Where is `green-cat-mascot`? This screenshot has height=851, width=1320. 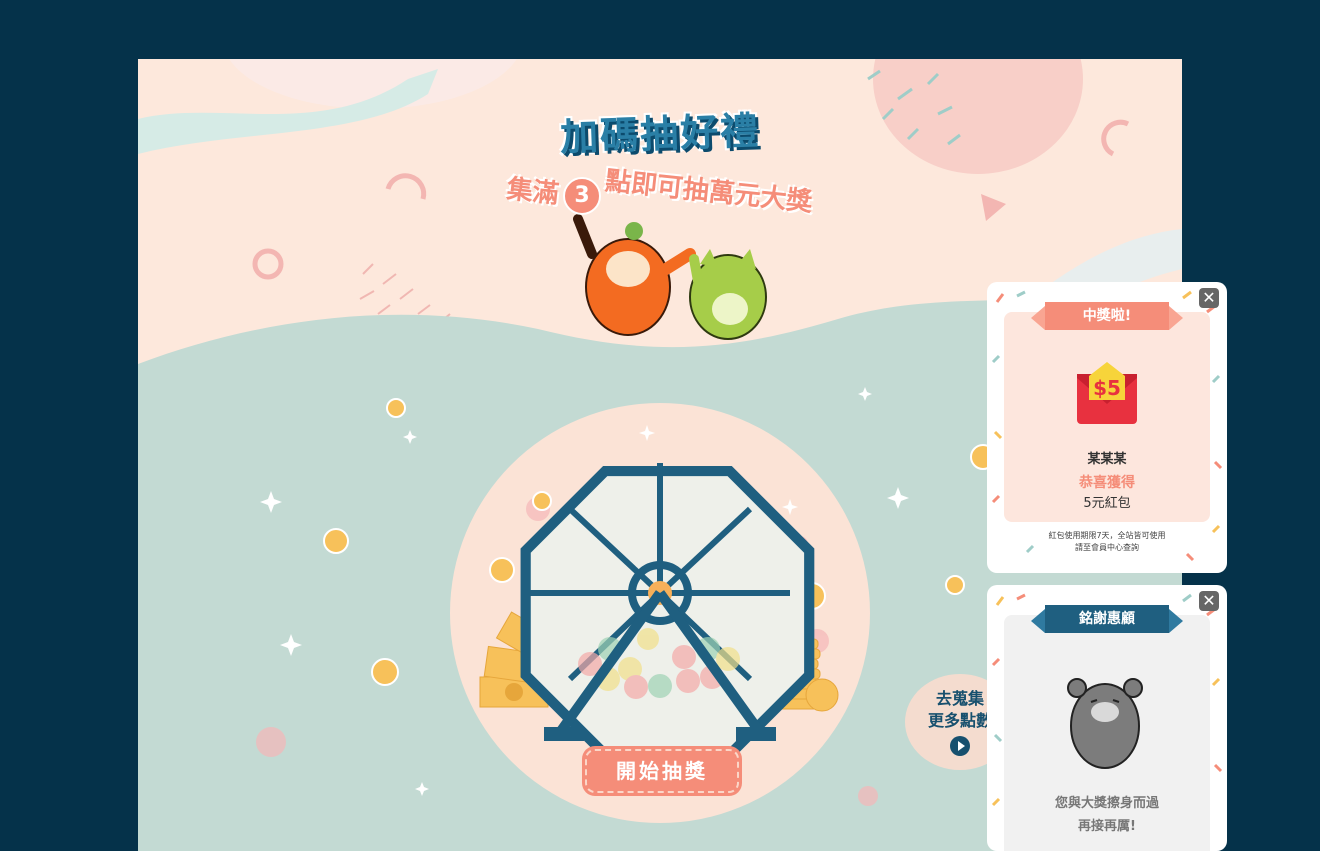 green-cat-mascot is located at coordinates (728, 294).